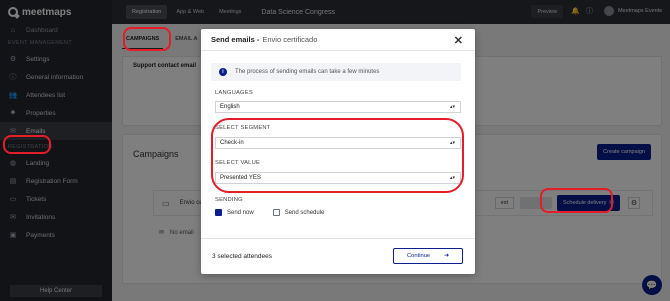 The height and width of the screenshot is (301, 670). What do you see at coordinates (234, 93) in the screenshot?
I see `languages-label: LANGUAGES` at bounding box center [234, 93].